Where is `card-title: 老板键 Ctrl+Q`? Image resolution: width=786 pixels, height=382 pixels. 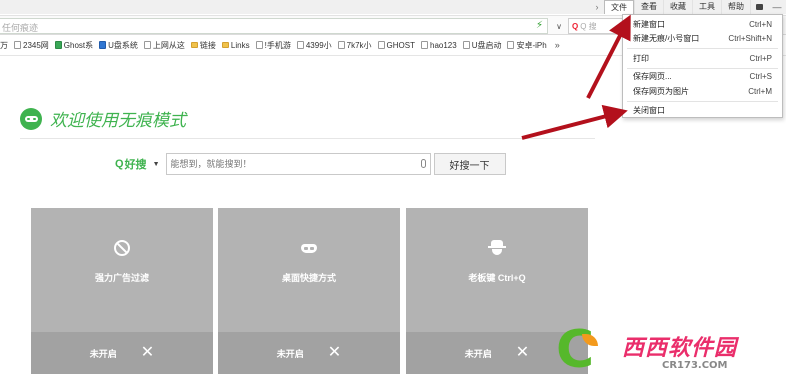
card-title: 老板键 Ctrl+Q is located at coordinates (497, 278).